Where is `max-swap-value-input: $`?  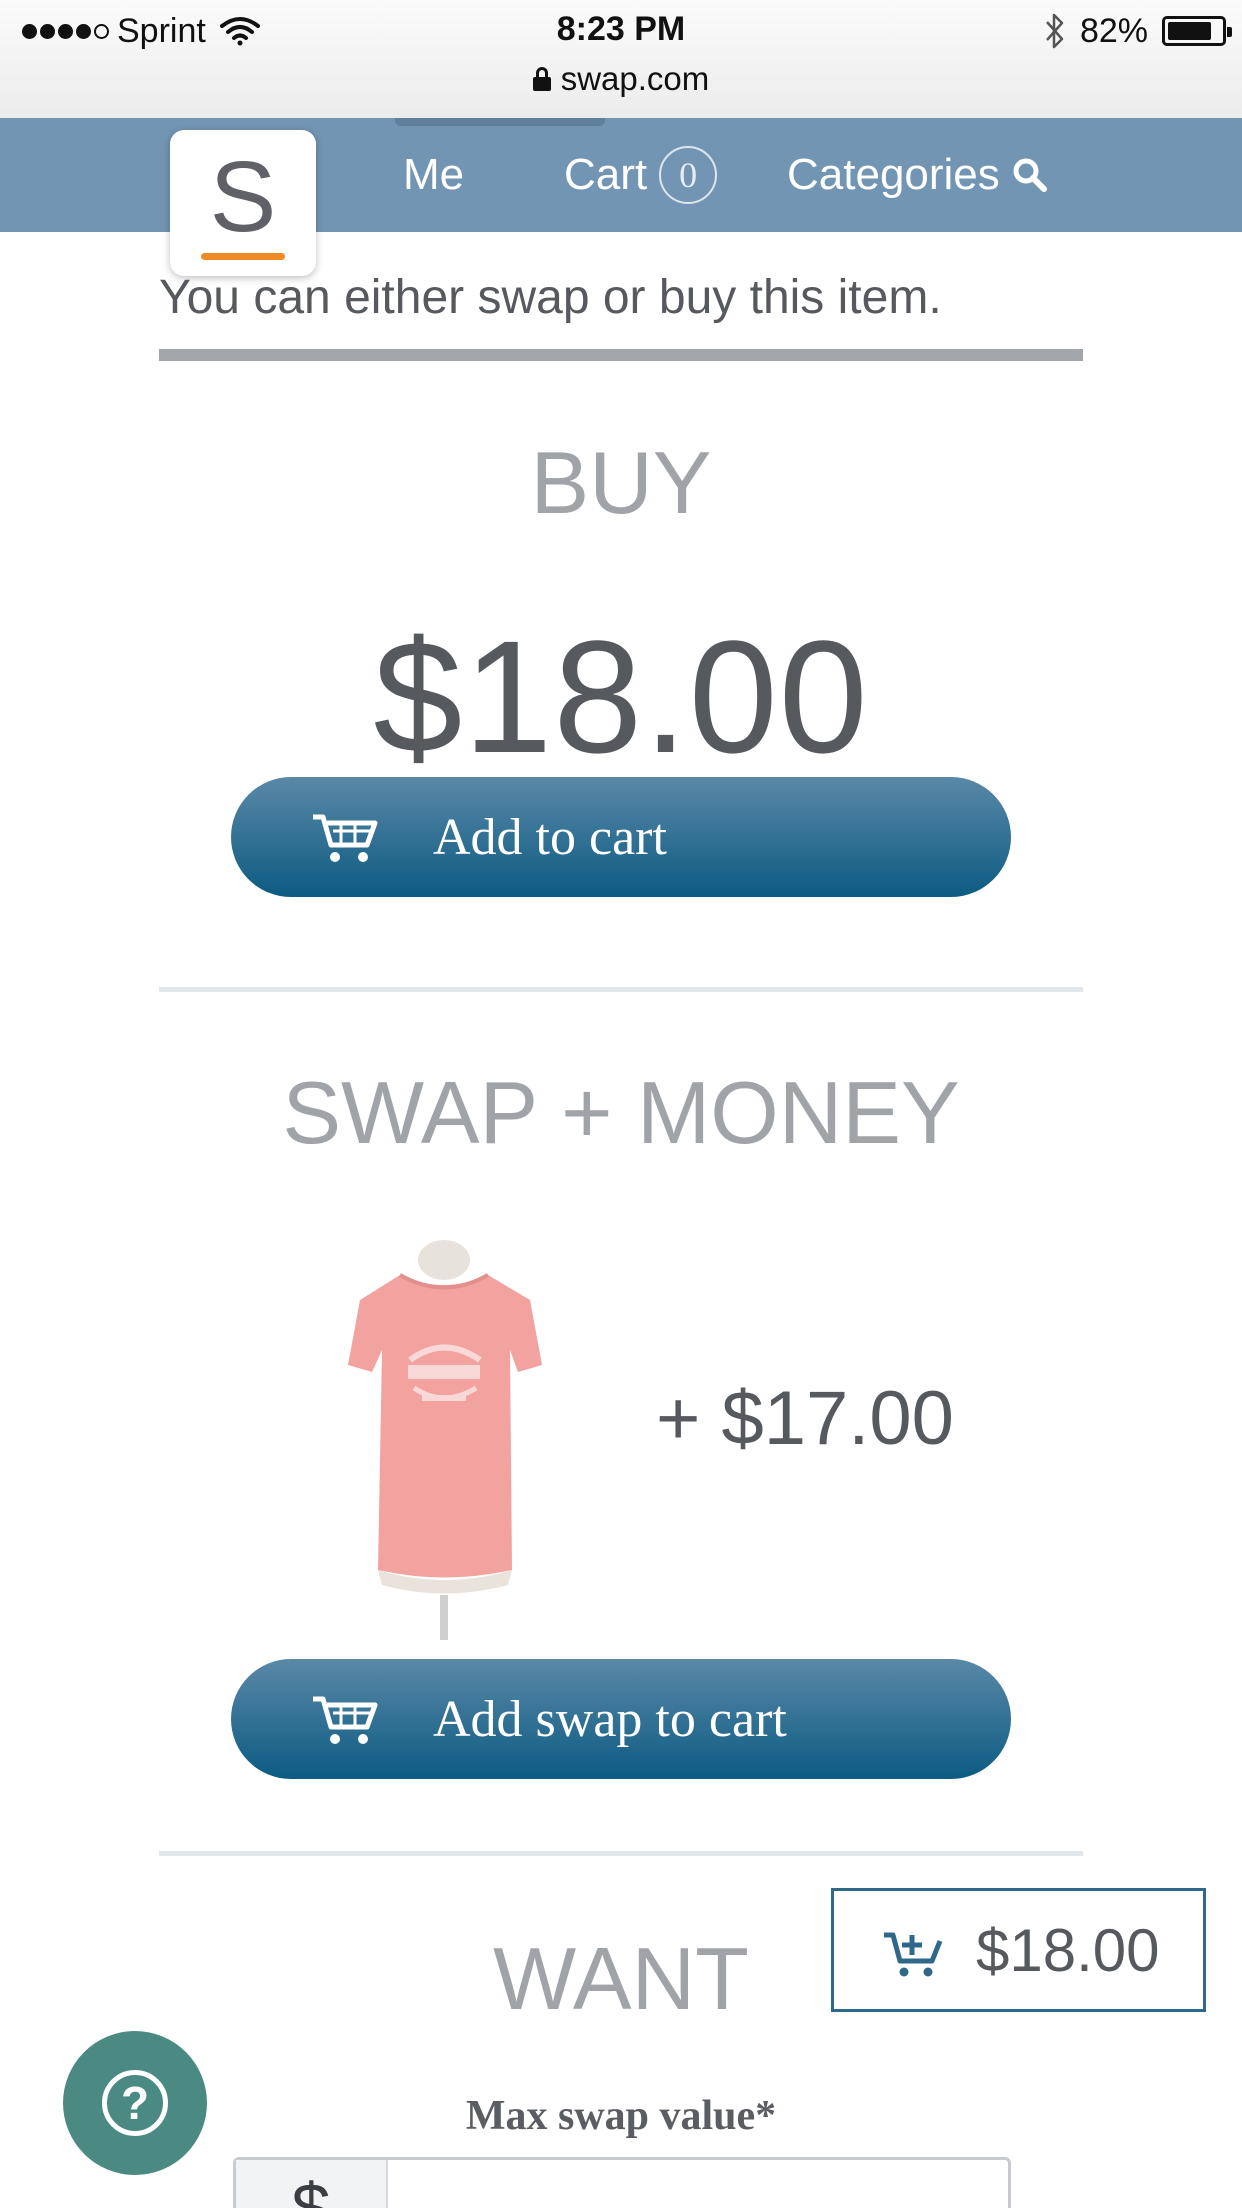 max-swap-value-input: $ is located at coordinates (622, 2182).